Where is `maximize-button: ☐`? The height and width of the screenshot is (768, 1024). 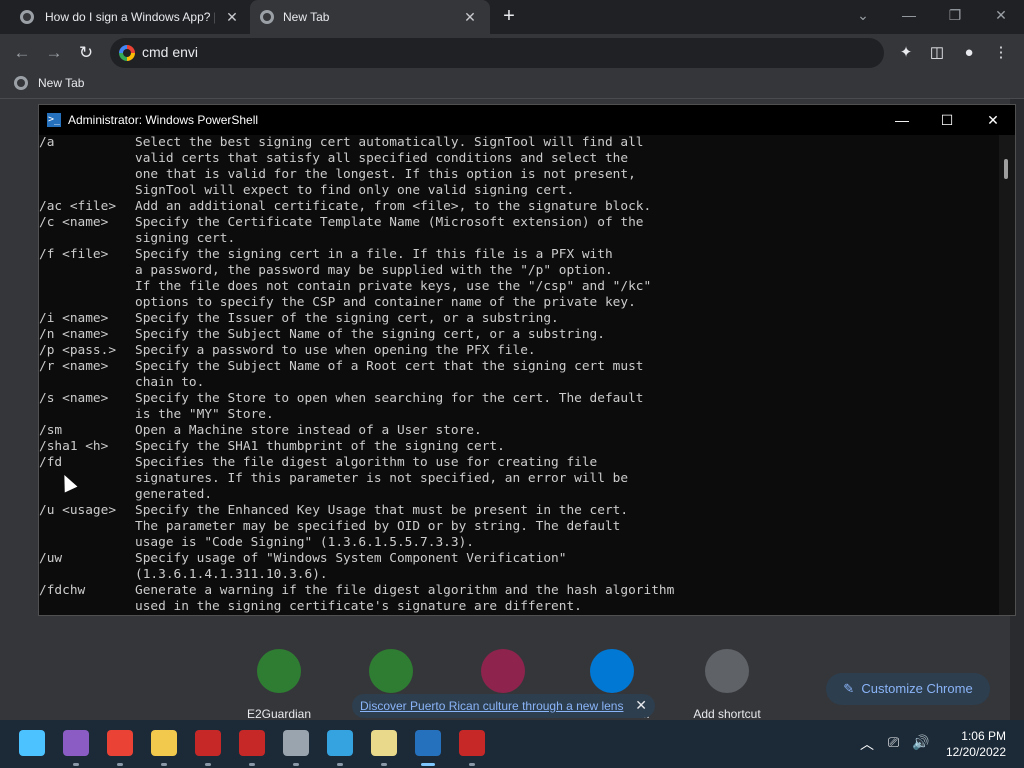 maximize-button: ☐ is located at coordinates (947, 120).